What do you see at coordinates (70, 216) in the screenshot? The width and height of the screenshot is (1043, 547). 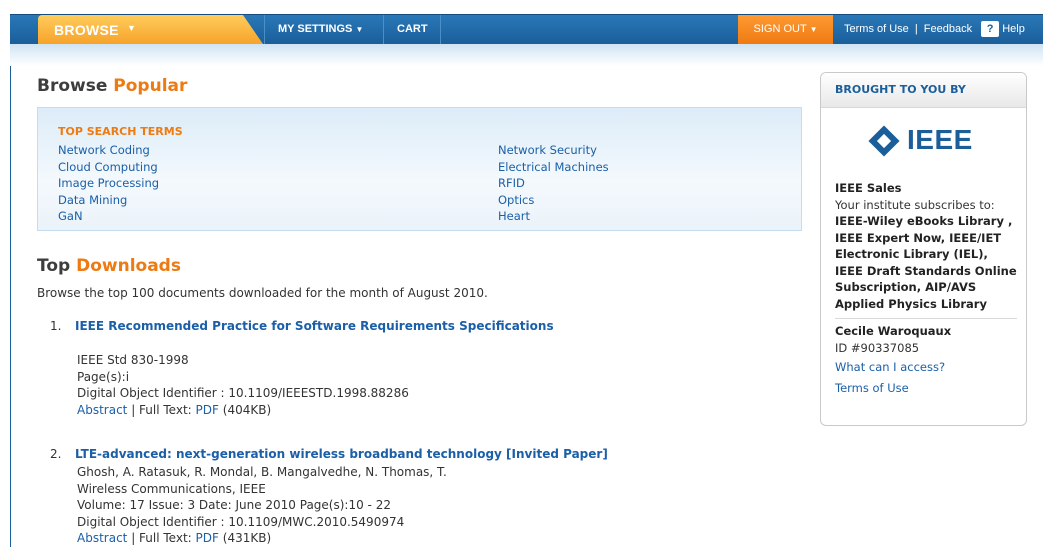 I see `search-term-link: GaN` at bounding box center [70, 216].